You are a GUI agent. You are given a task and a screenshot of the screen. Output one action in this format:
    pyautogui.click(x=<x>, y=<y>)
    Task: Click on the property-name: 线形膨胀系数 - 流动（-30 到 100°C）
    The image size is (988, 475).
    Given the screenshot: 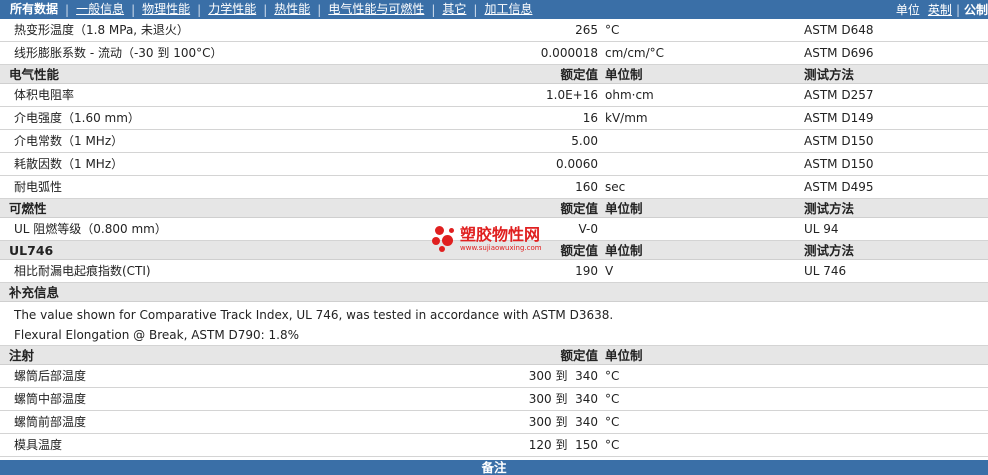 What is the action you would take?
    pyautogui.click(x=118, y=53)
    